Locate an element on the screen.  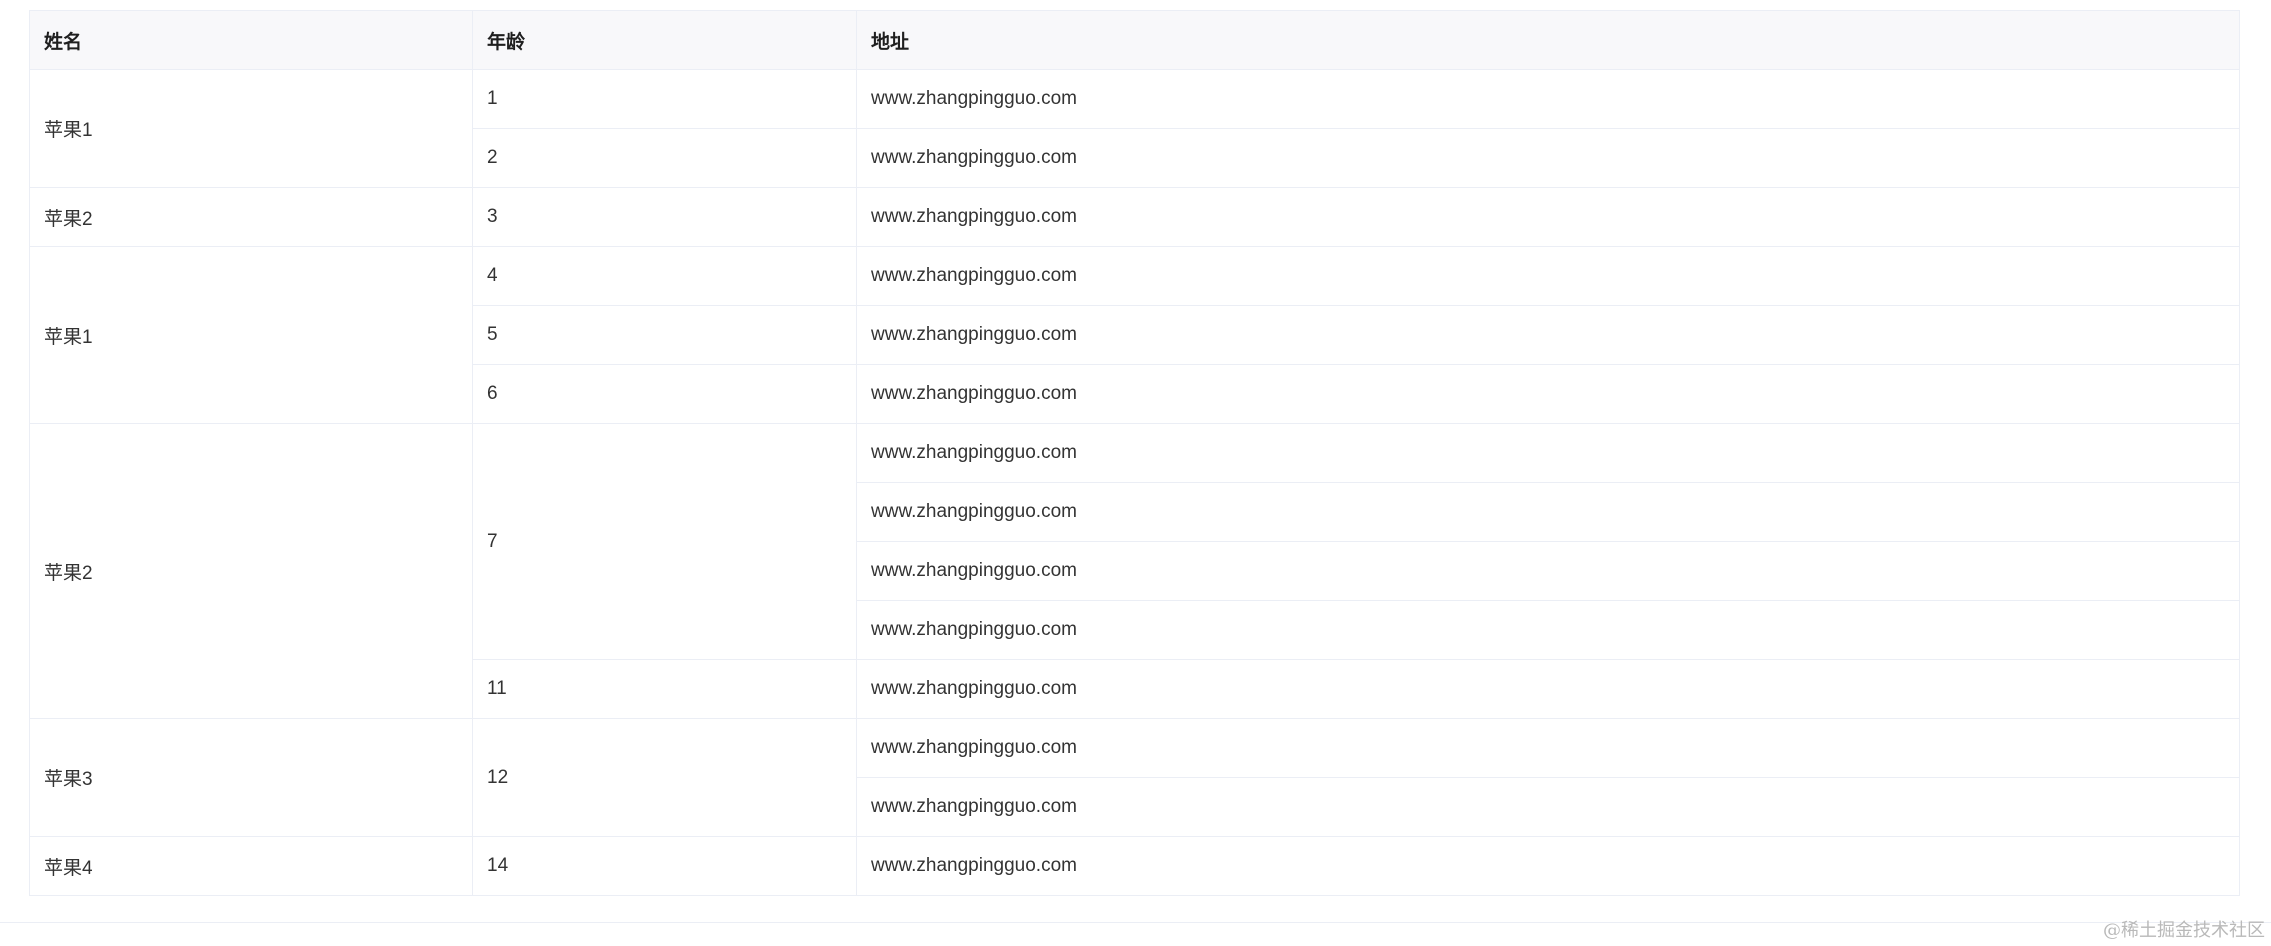
table-row: 苹果2 3 www.zhangpingguo.com is located at coordinates (1134, 217).